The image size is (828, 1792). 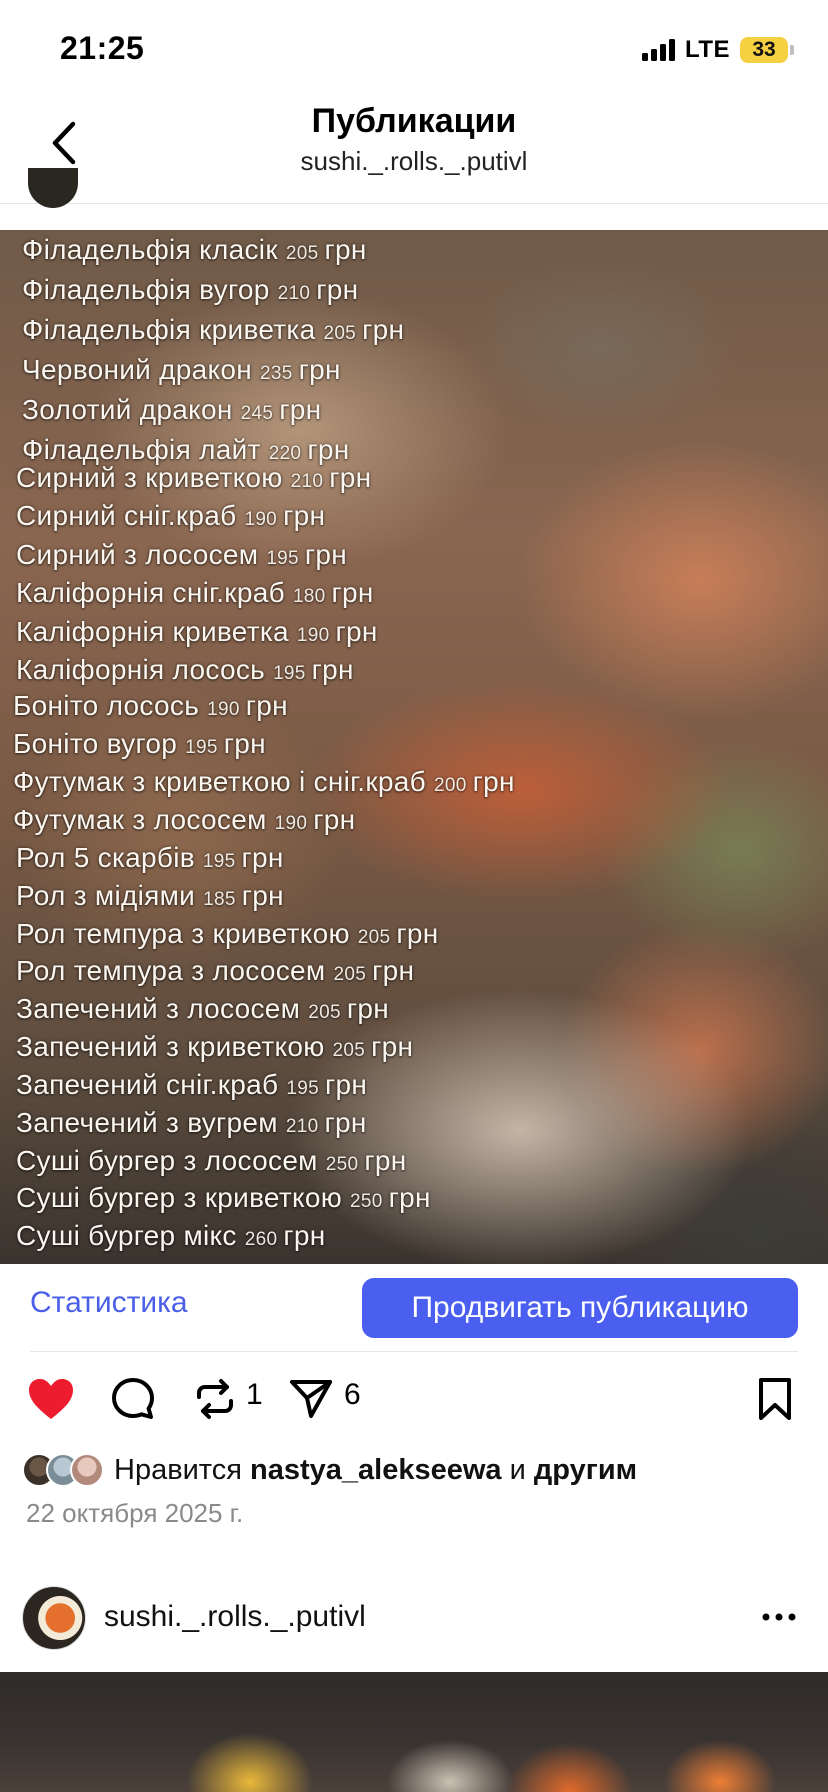 I want to click on menu-item: Суші бургер з криветкою 250 грн, so click(x=223, y=1198).